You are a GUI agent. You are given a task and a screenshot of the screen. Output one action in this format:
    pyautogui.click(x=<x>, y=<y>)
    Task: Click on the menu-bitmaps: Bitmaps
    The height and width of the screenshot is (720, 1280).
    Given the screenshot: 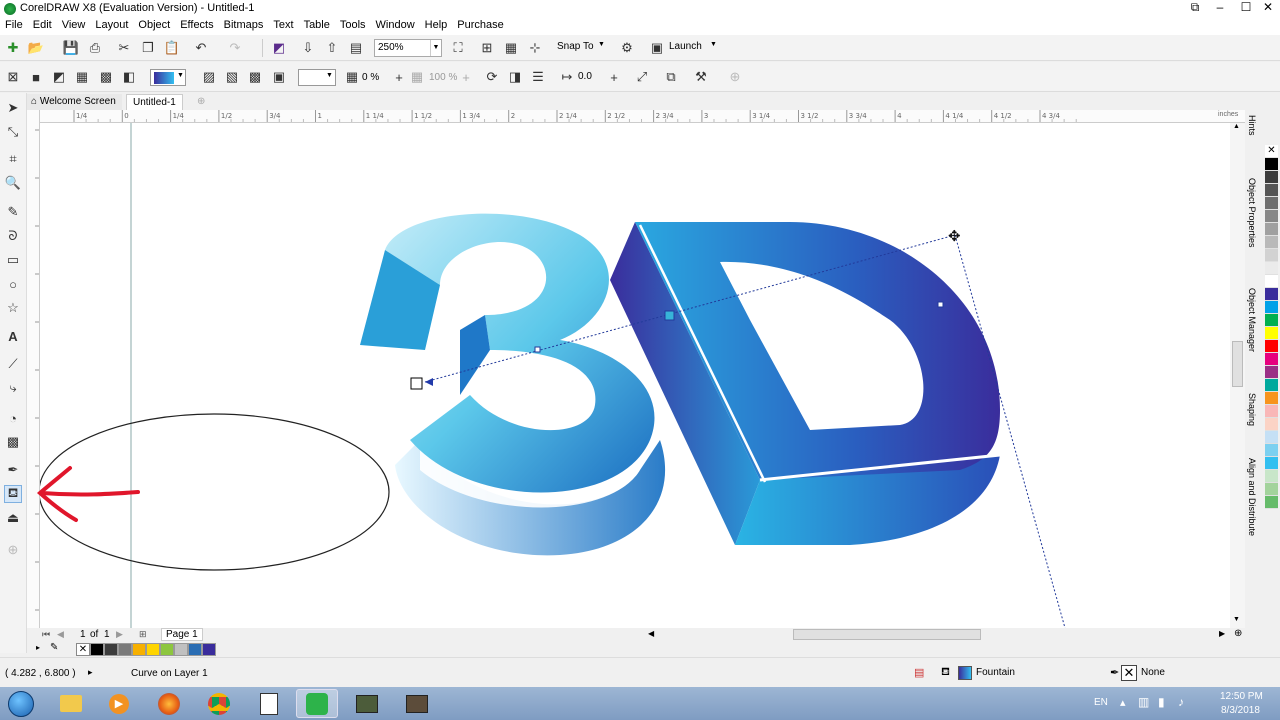 What is the action you would take?
    pyautogui.click(x=244, y=25)
    